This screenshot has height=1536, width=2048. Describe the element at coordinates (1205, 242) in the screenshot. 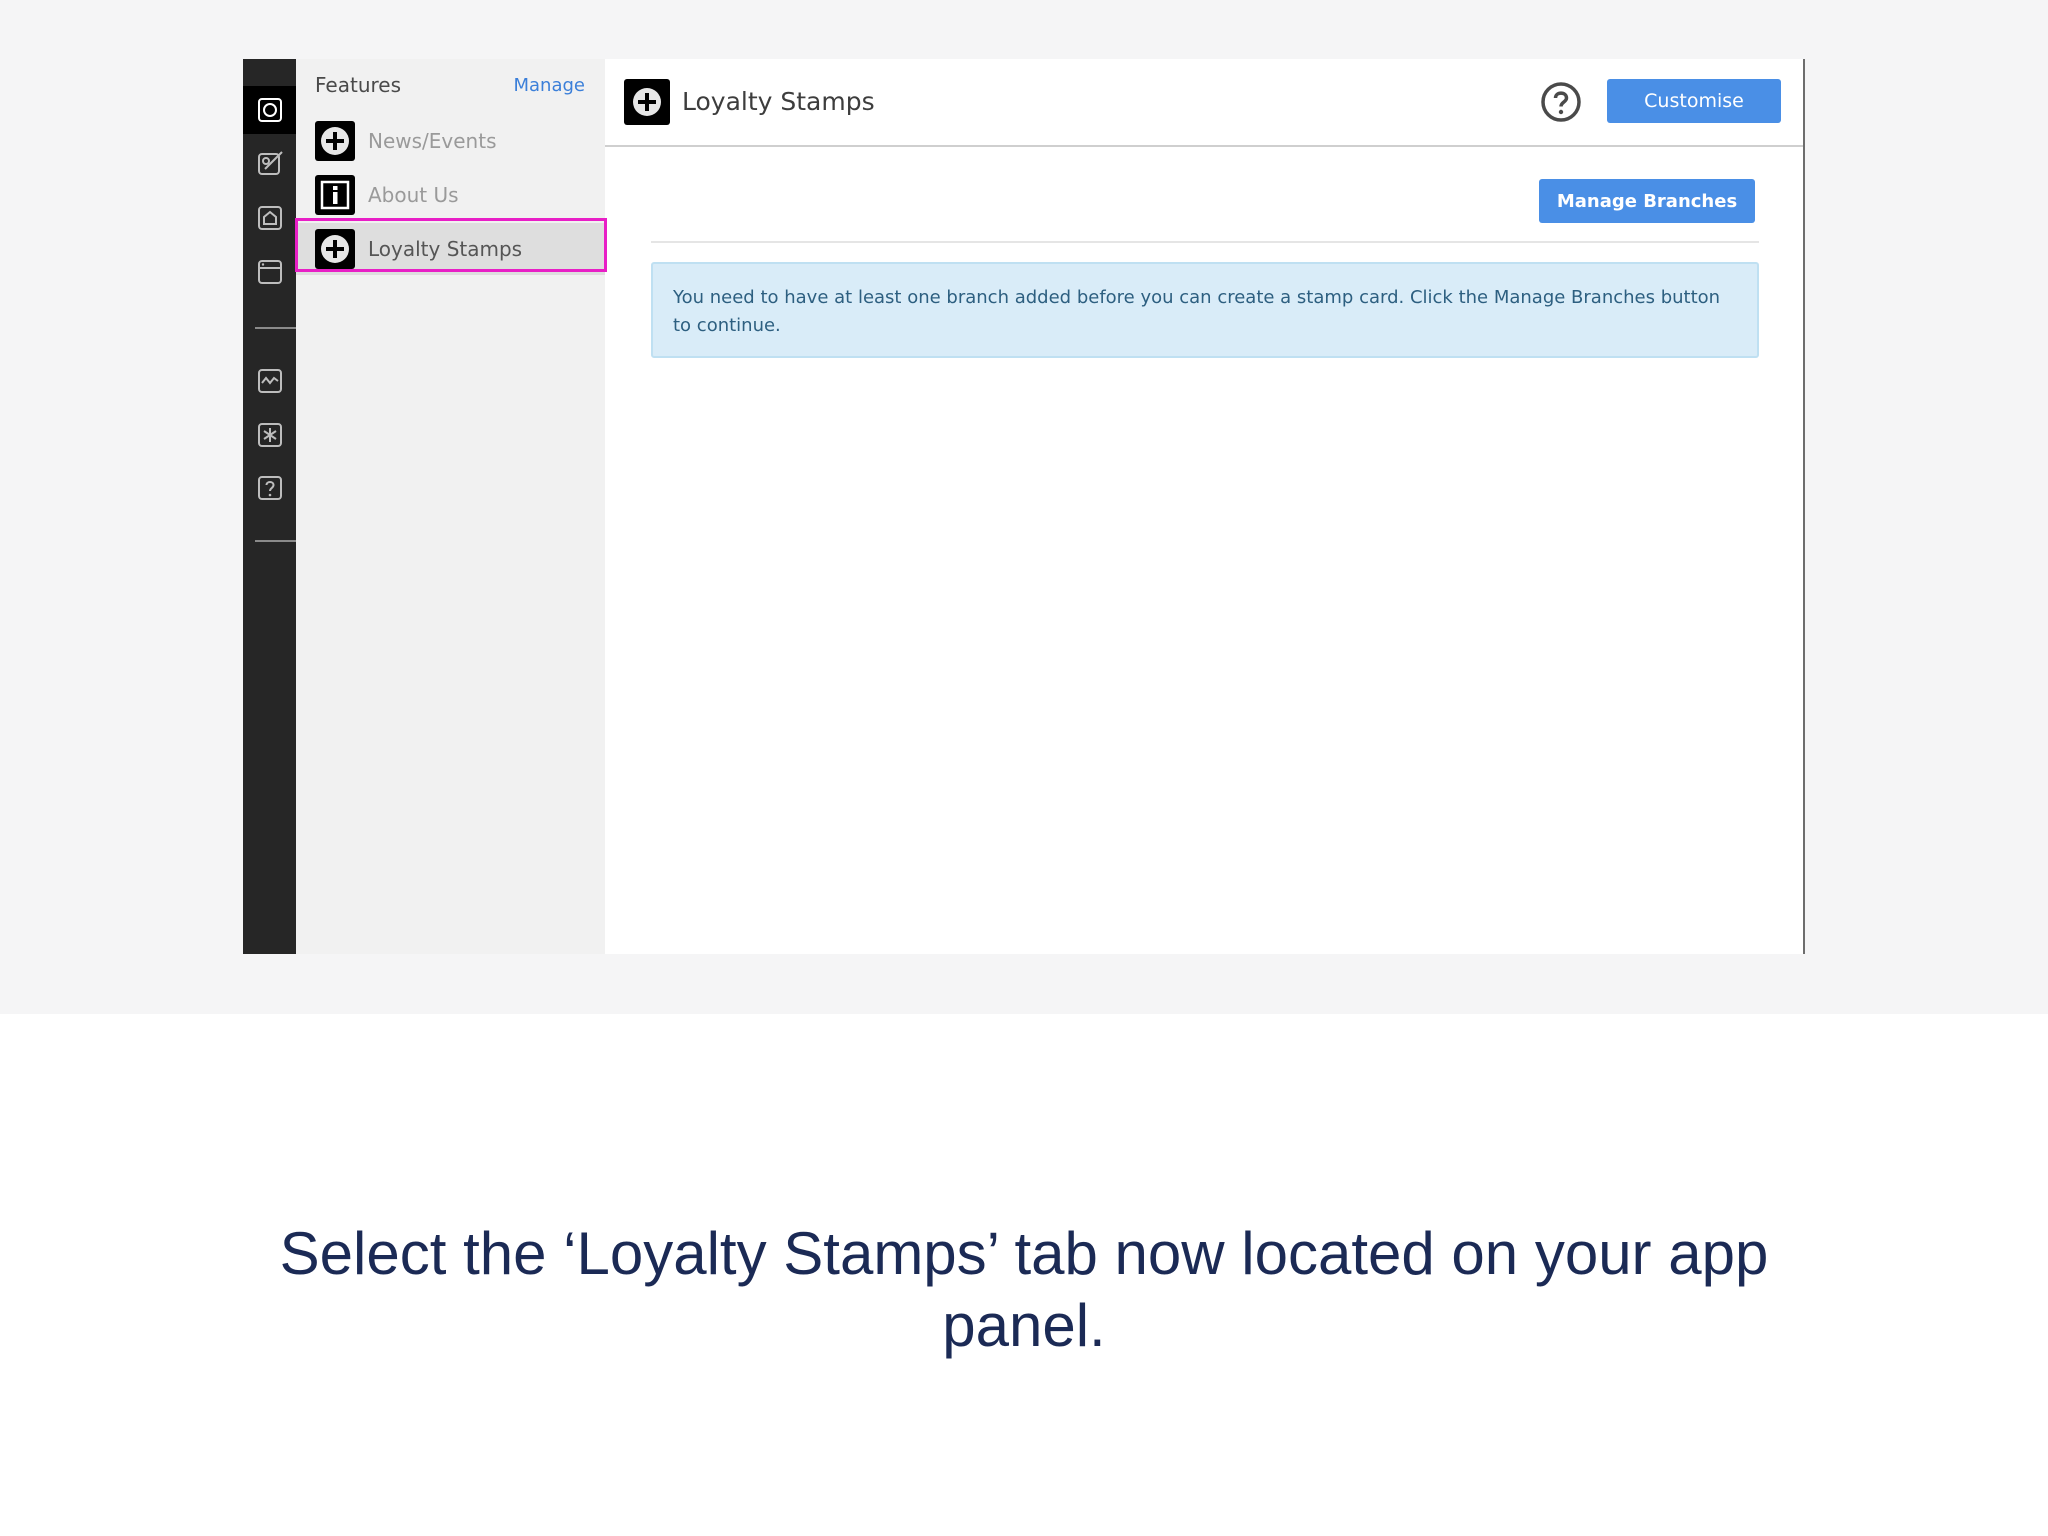

I see `content-divider` at that location.